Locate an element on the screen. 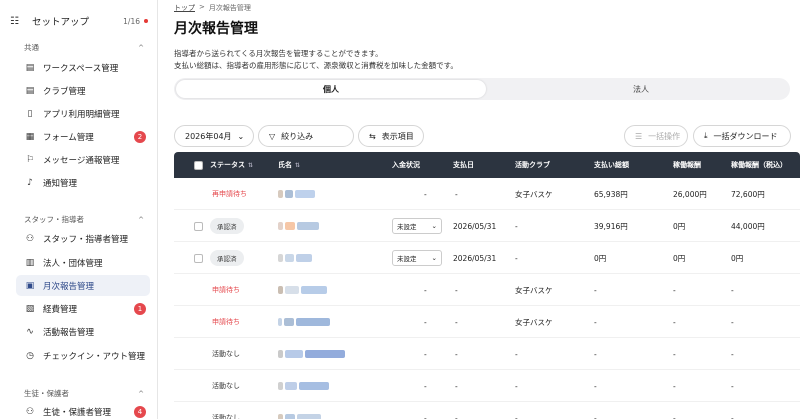 The width and height of the screenshot is (800, 419). sidebar-item-workspace: ▤ ワークスペース管理 is located at coordinates (83, 67).